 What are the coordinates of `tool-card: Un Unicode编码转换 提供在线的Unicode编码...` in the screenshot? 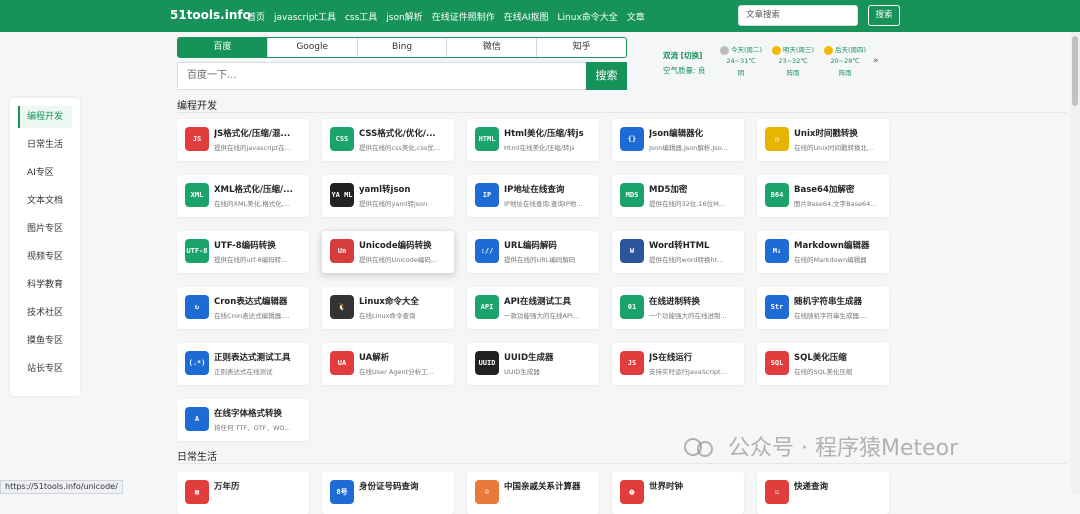 It's located at (388, 252).